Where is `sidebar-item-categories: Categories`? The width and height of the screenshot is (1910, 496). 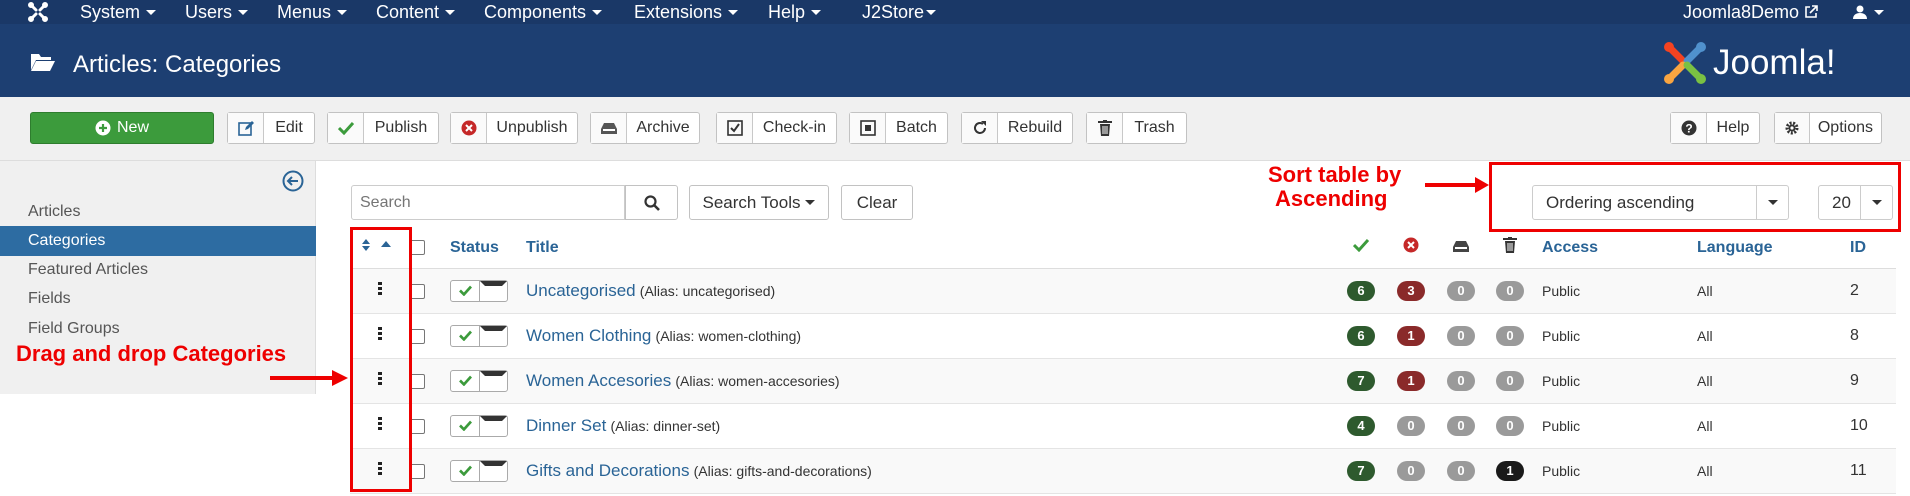
sidebar-item-categories: Categories is located at coordinates (158, 241).